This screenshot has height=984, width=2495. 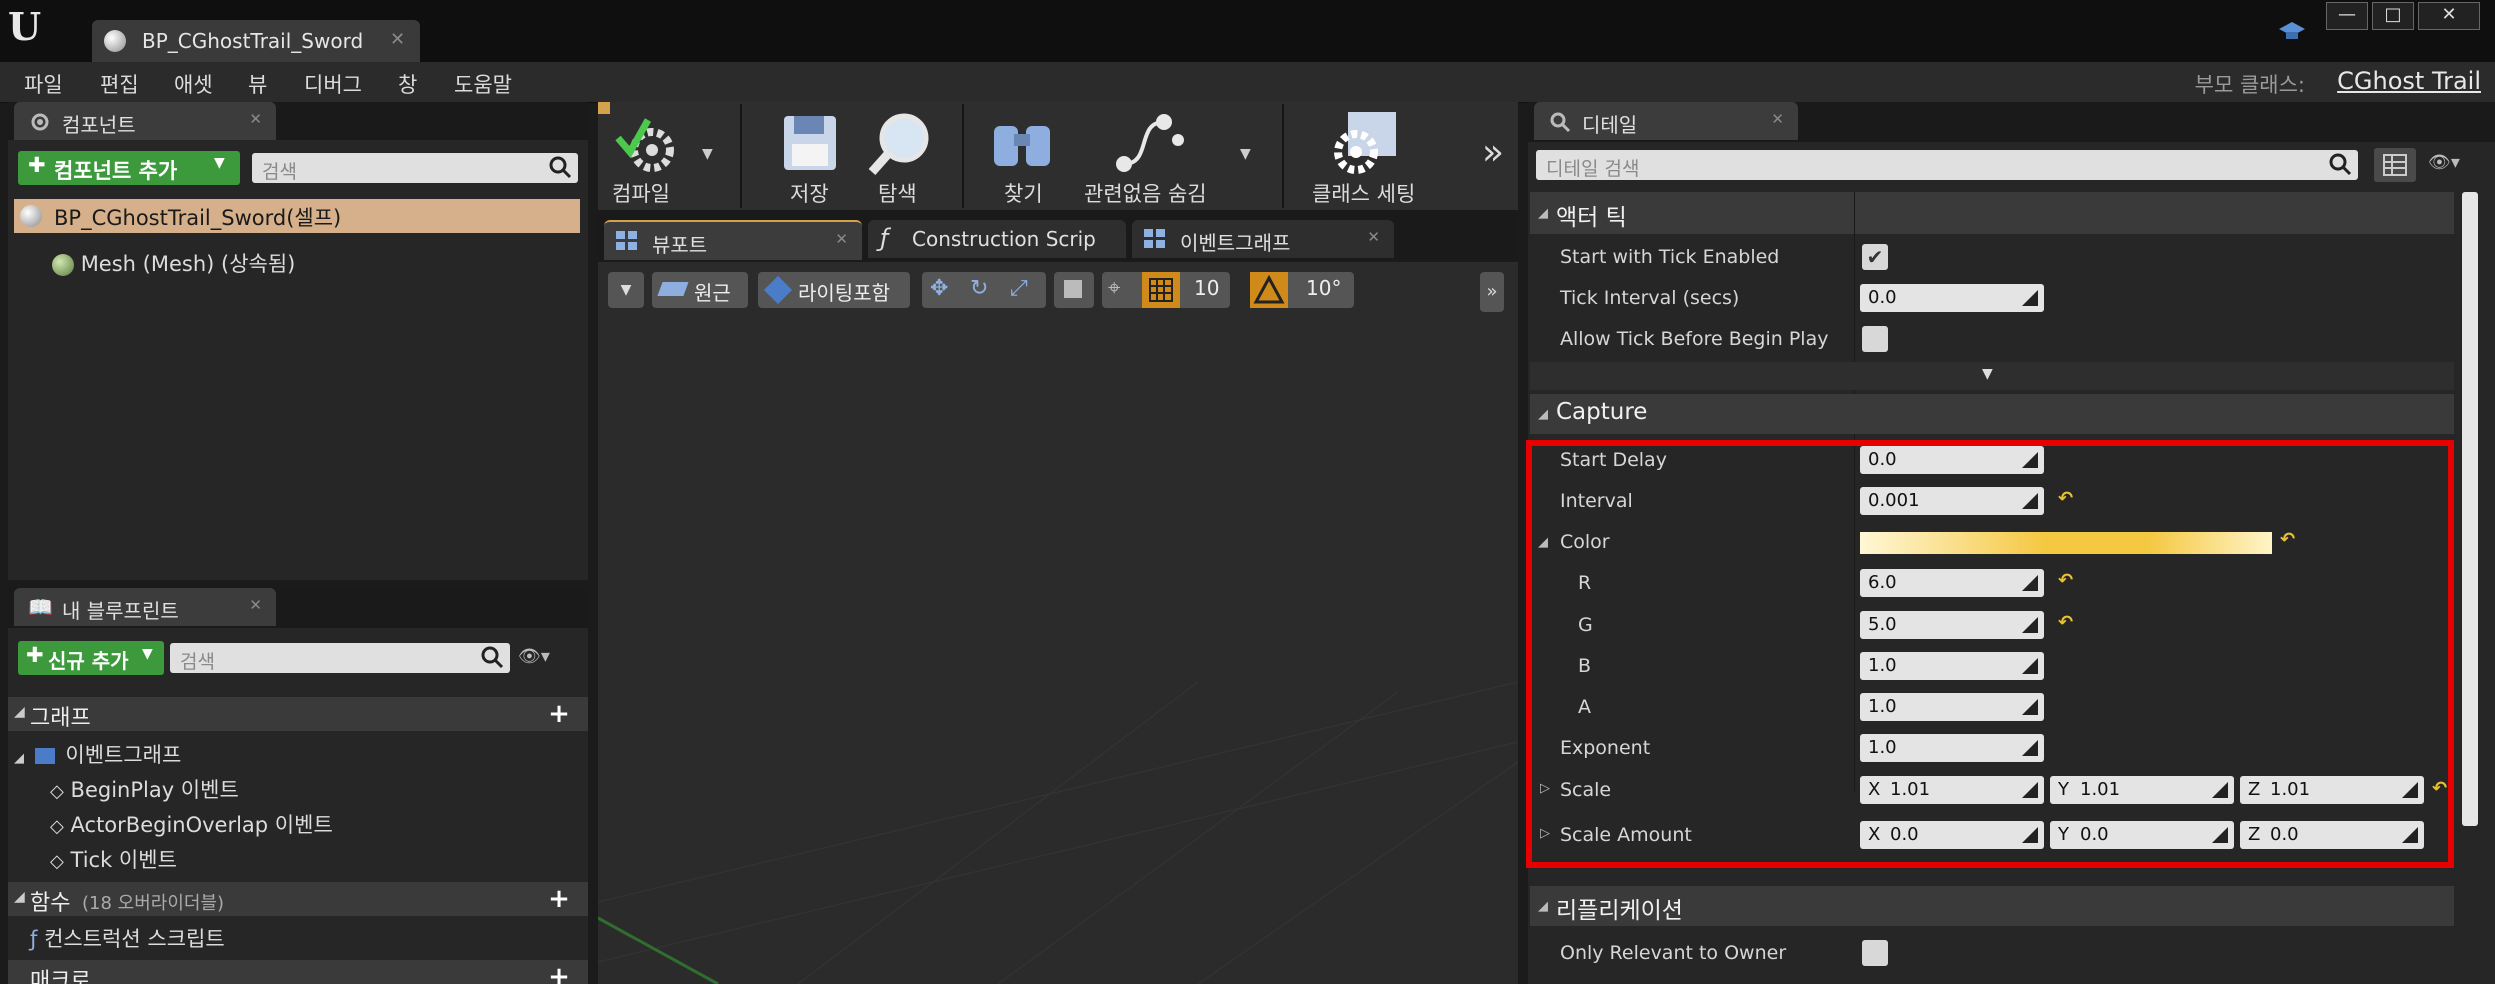 What do you see at coordinates (257, 84) in the screenshot?
I see `menu-view: 뷰` at bounding box center [257, 84].